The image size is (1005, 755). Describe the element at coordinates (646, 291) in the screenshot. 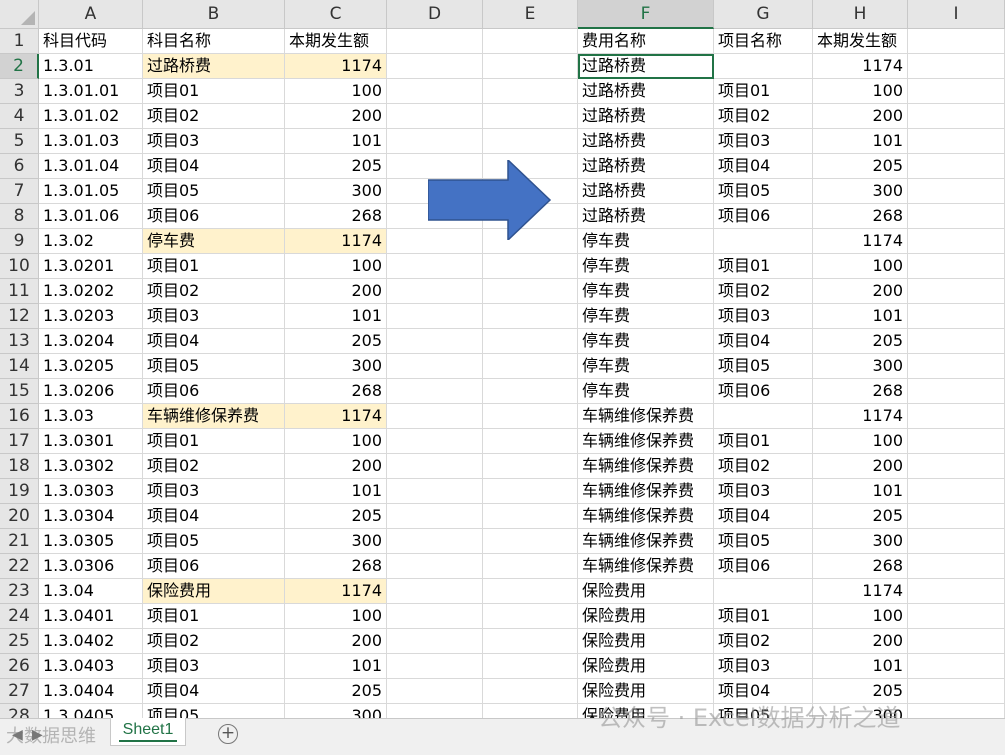

I see `cell-f11: 停车费` at that location.